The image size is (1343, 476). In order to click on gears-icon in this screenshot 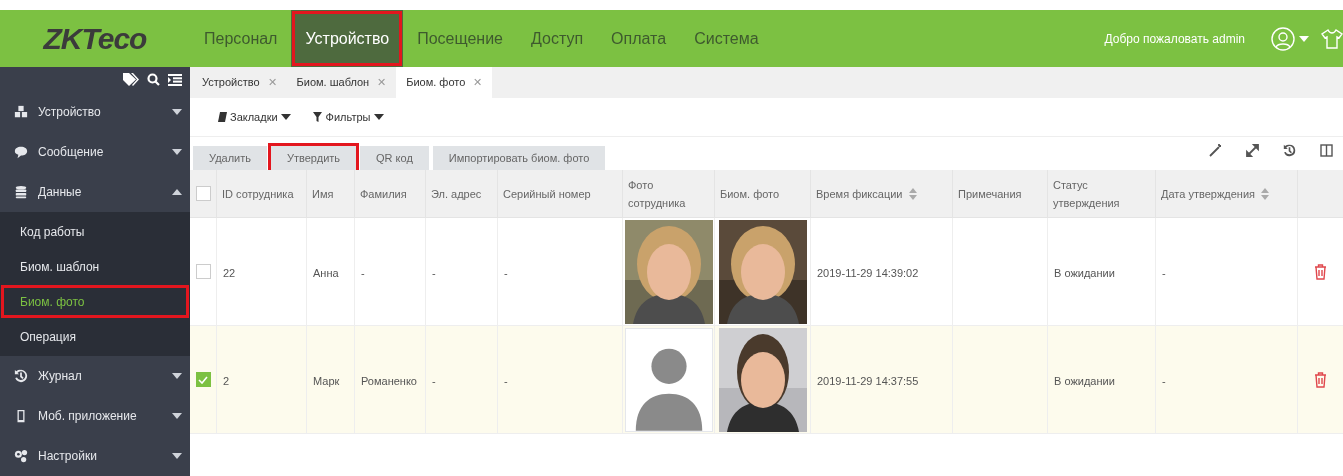, I will do `click(21, 456)`.